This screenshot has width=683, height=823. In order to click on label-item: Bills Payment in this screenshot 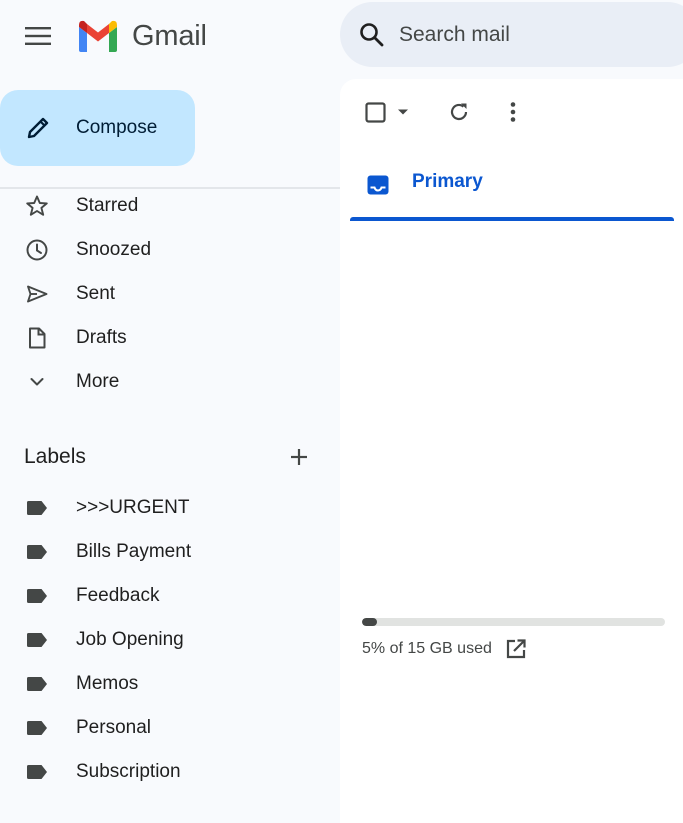, I will do `click(170, 552)`.